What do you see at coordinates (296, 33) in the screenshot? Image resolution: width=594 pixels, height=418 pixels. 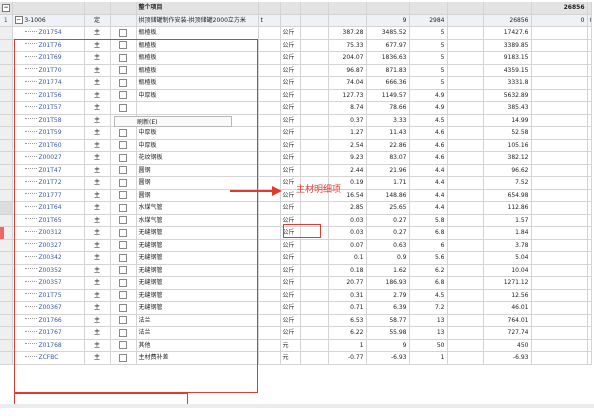 I see `material-row: Z01754 主 瓶楂板 公斤 387.28 3485.52 5 17427.6` at bounding box center [296, 33].